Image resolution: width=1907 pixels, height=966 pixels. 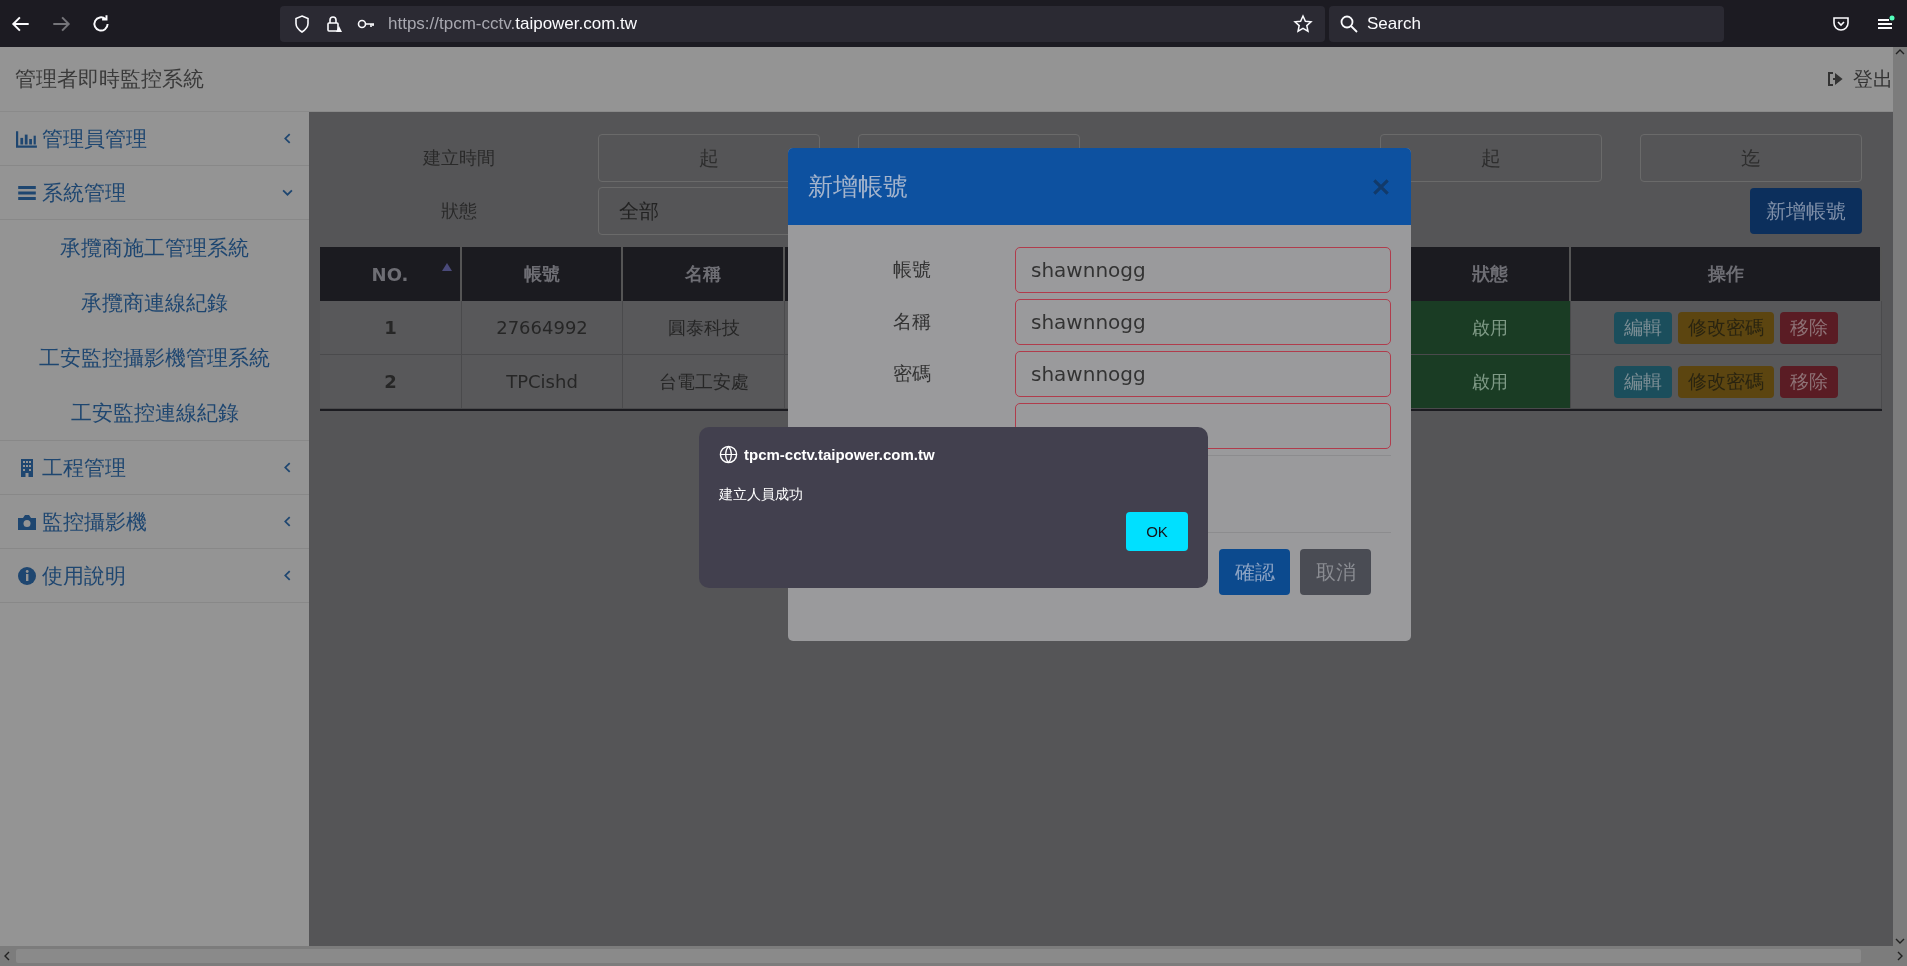 What do you see at coordinates (154, 247) in the screenshot?
I see `sidebar-subitem: 承攬商施工管理系統` at bounding box center [154, 247].